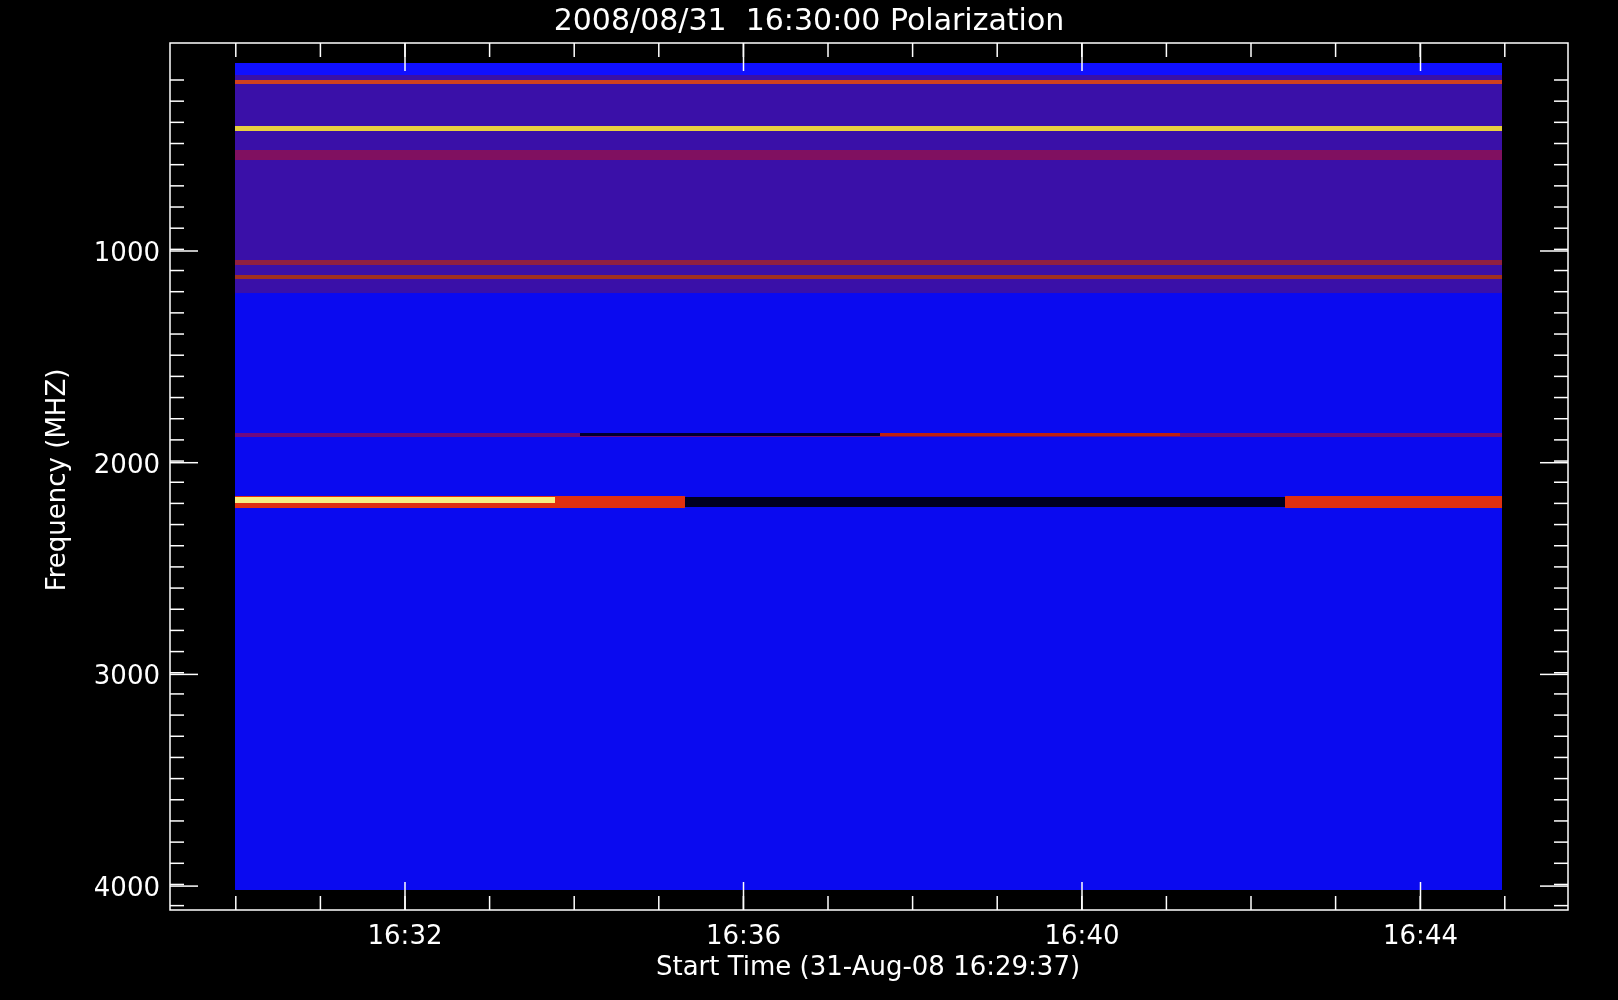 The height and width of the screenshot is (1000, 1618). I want to click on x-tick-label: 16:44, so click(1420, 935).